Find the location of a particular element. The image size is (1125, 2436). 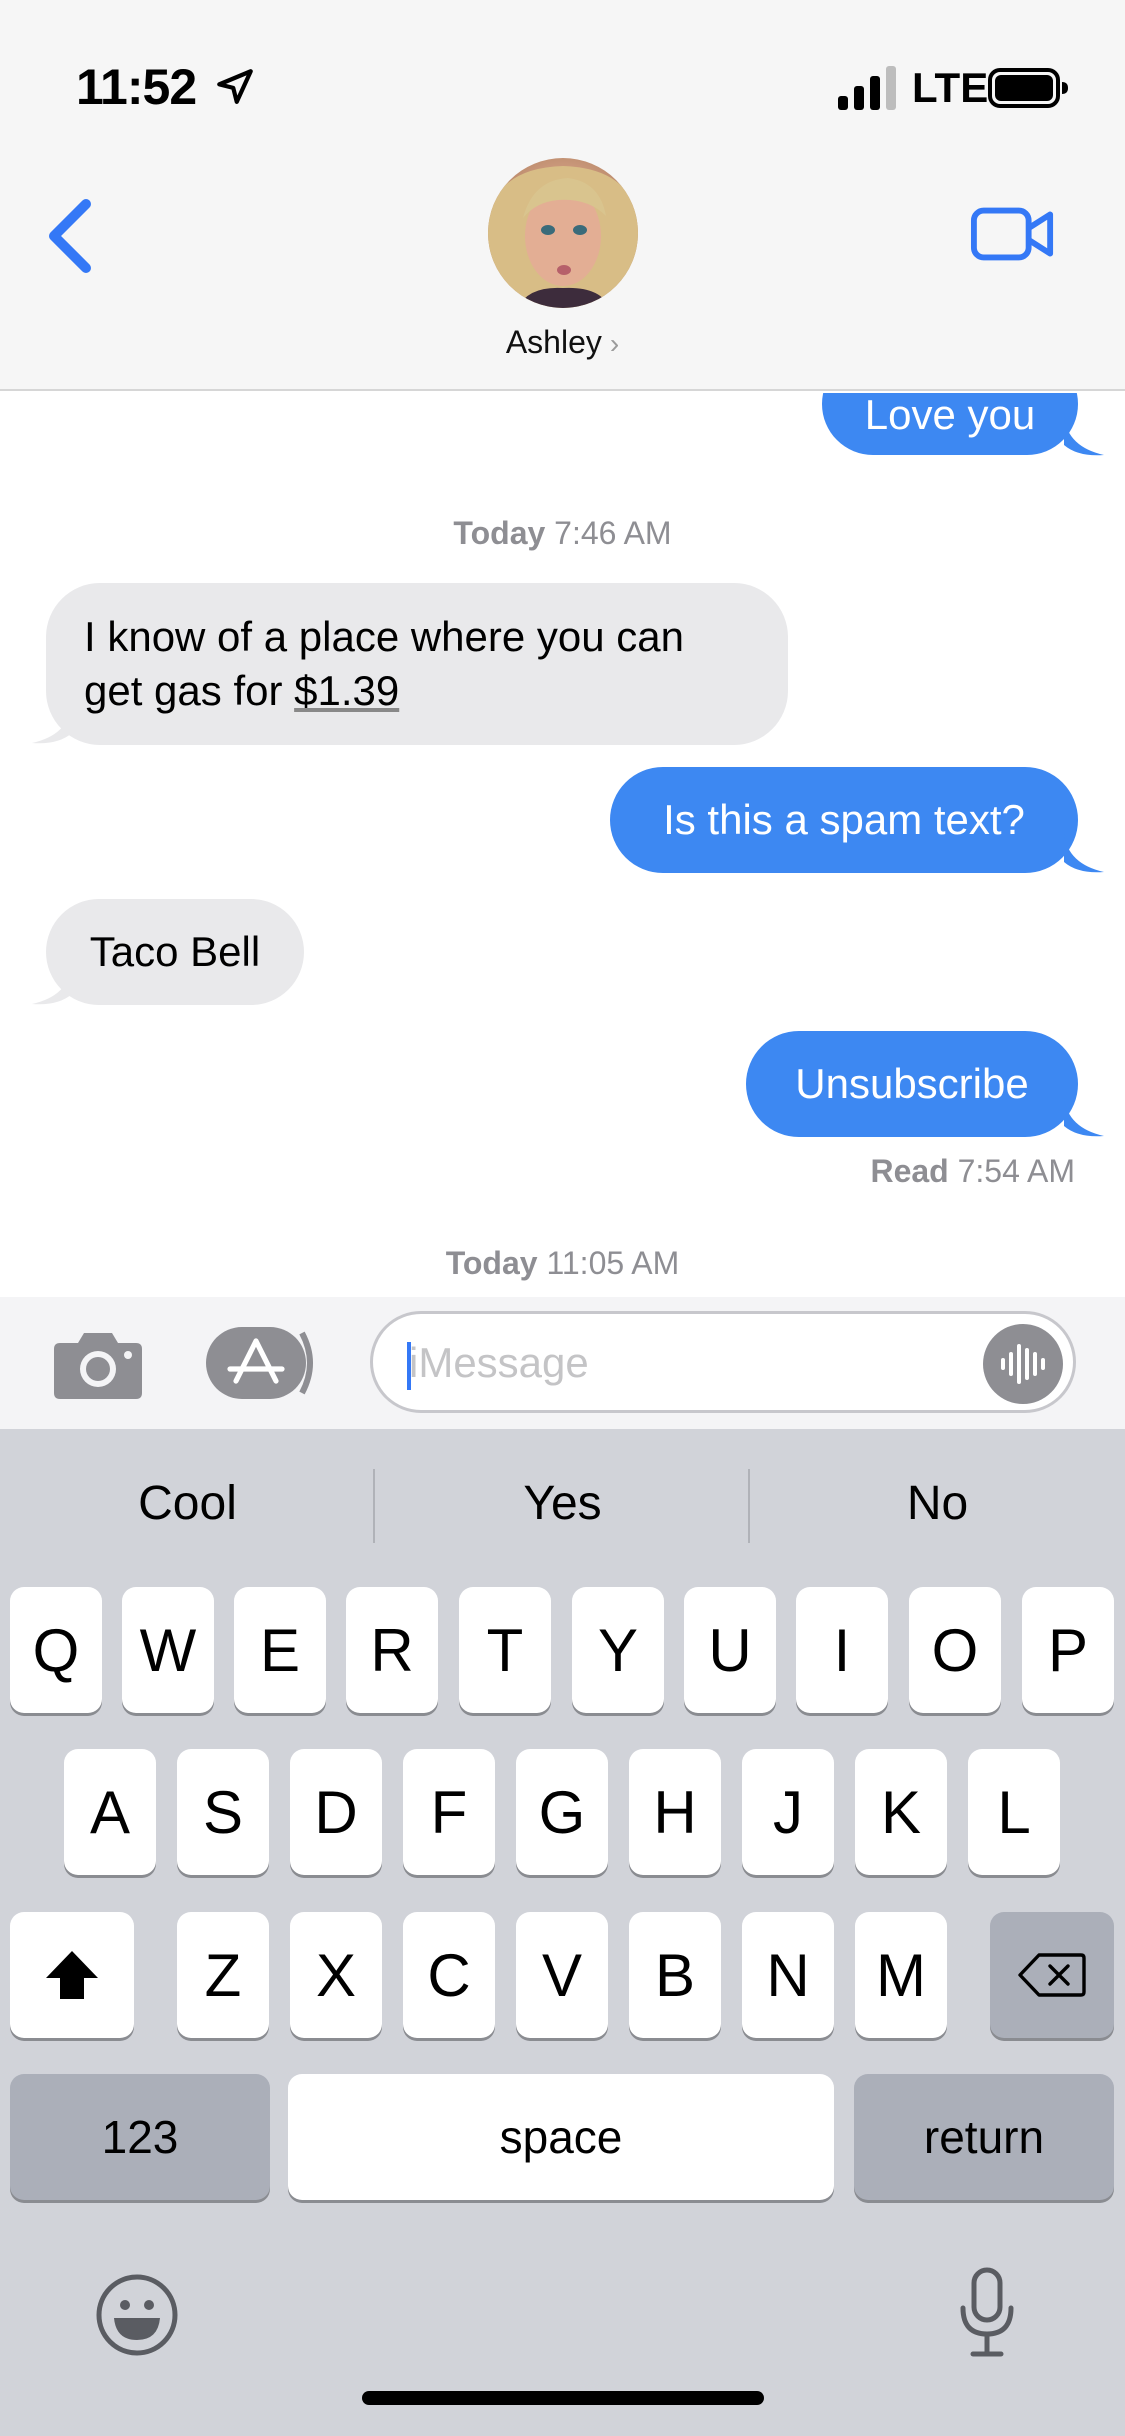

video-camera-icon is located at coordinates (1013, 234).